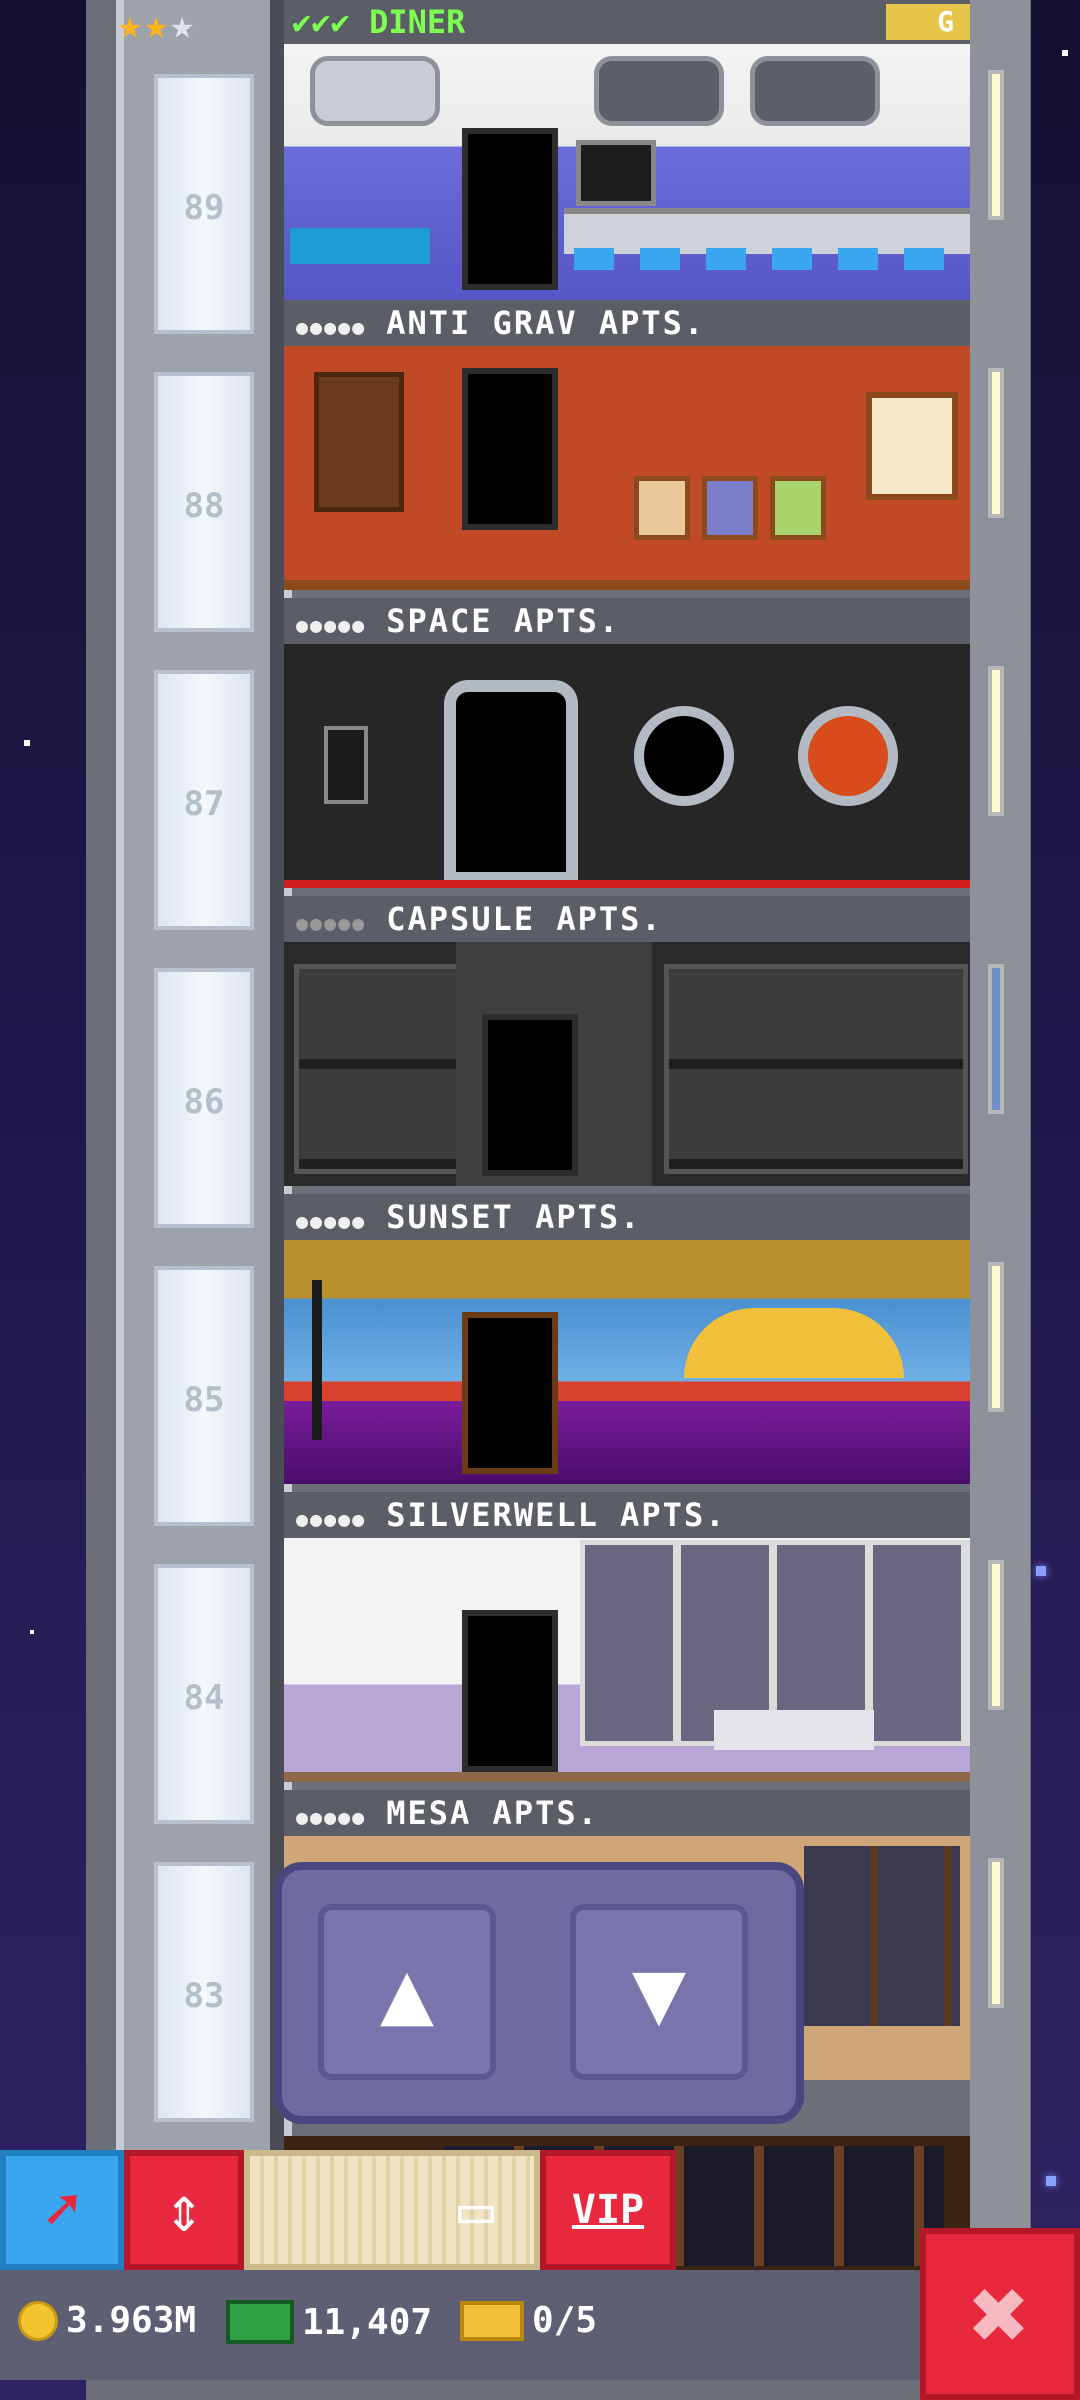  Describe the element at coordinates (772, 259) in the screenshot. I see `stools` at that location.